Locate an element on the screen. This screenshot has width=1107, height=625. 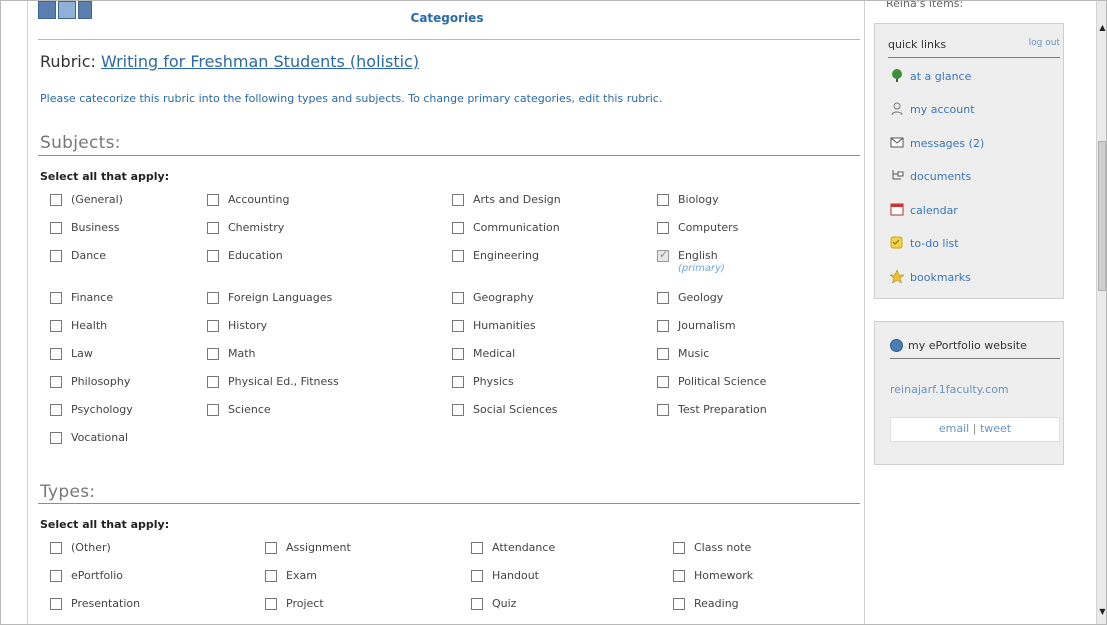
checkbox-label: Accounting is located at coordinates (259, 199).